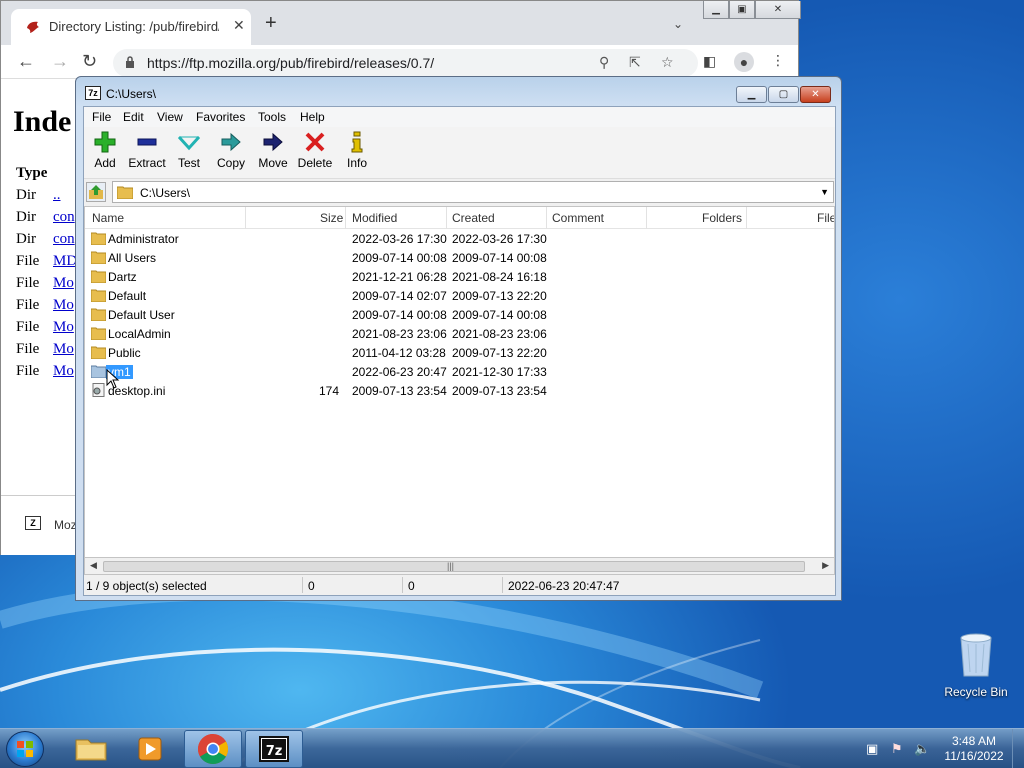 Image resolution: width=1024 pixels, height=768 pixels. I want to click on media-player-icon, so click(150, 749).